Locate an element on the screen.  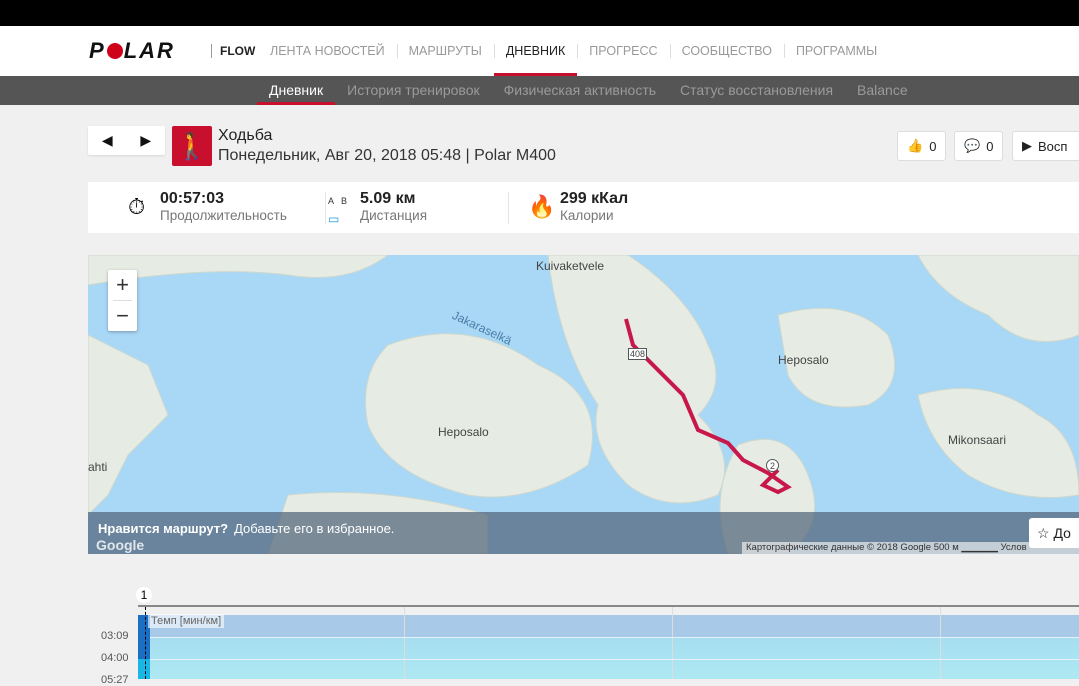
nav-diary: ДНЕВНИК is located at coordinates (535, 51).